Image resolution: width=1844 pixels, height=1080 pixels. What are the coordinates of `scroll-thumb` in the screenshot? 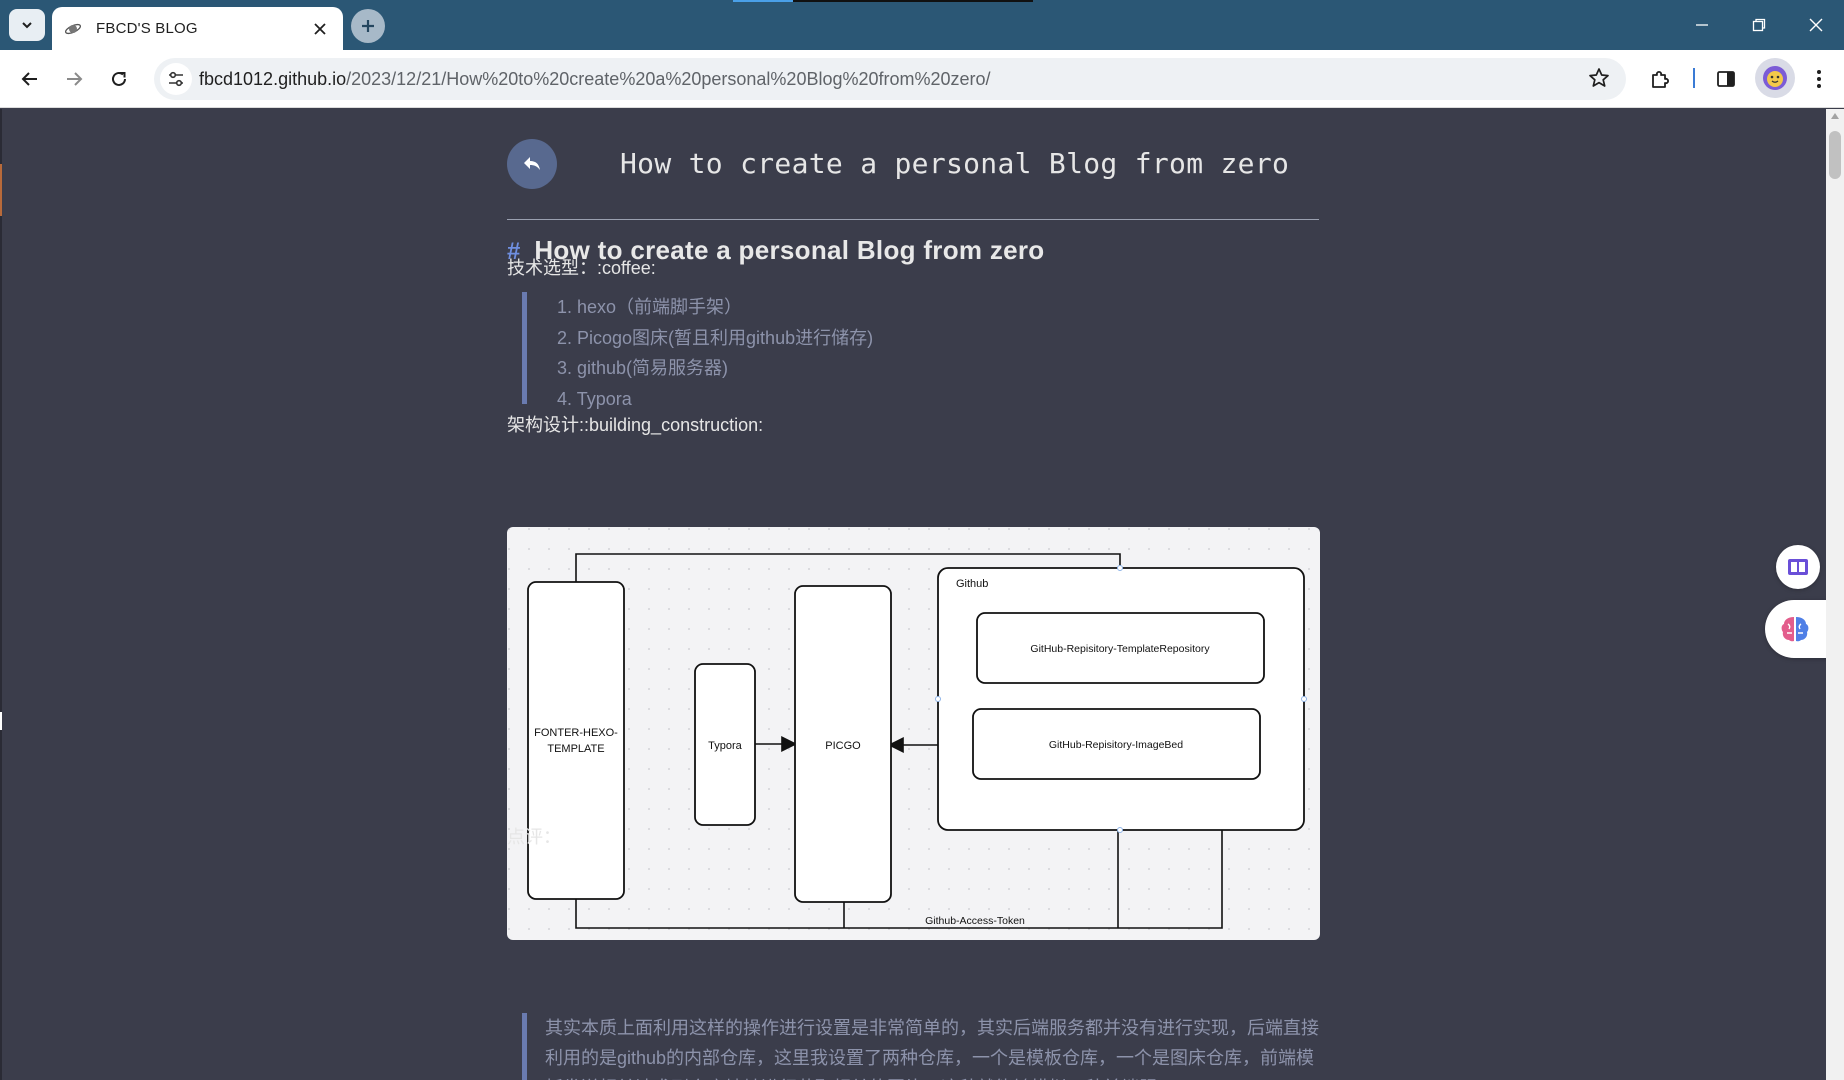 It's located at (1835, 155).